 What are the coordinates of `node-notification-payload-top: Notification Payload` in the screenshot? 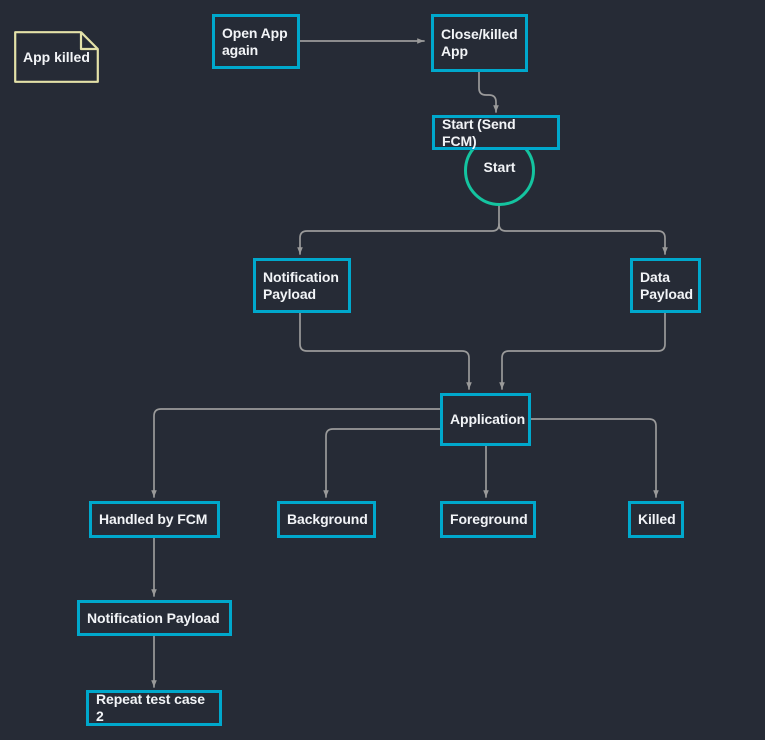 It's located at (302, 285).